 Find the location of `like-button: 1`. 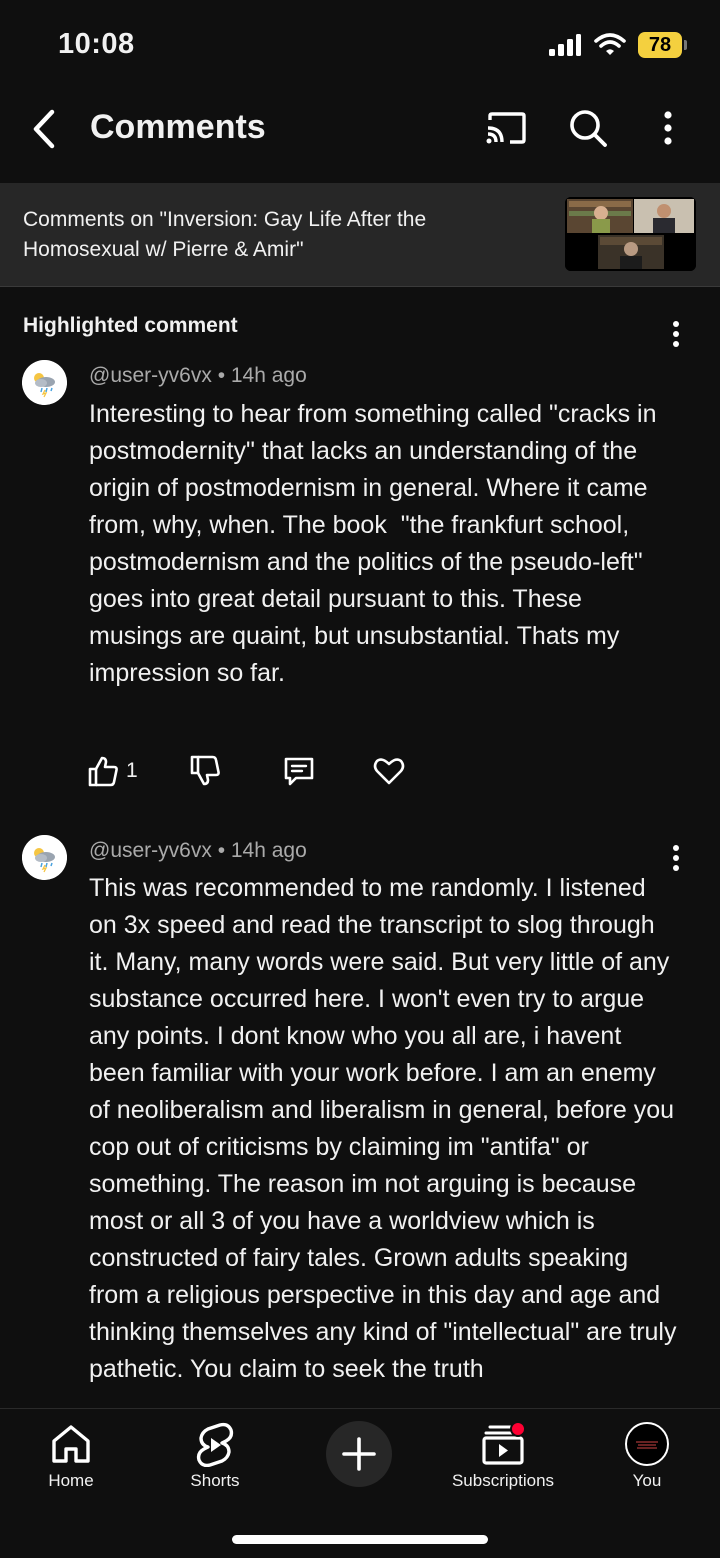

like-button: 1 is located at coordinates (112, 771).